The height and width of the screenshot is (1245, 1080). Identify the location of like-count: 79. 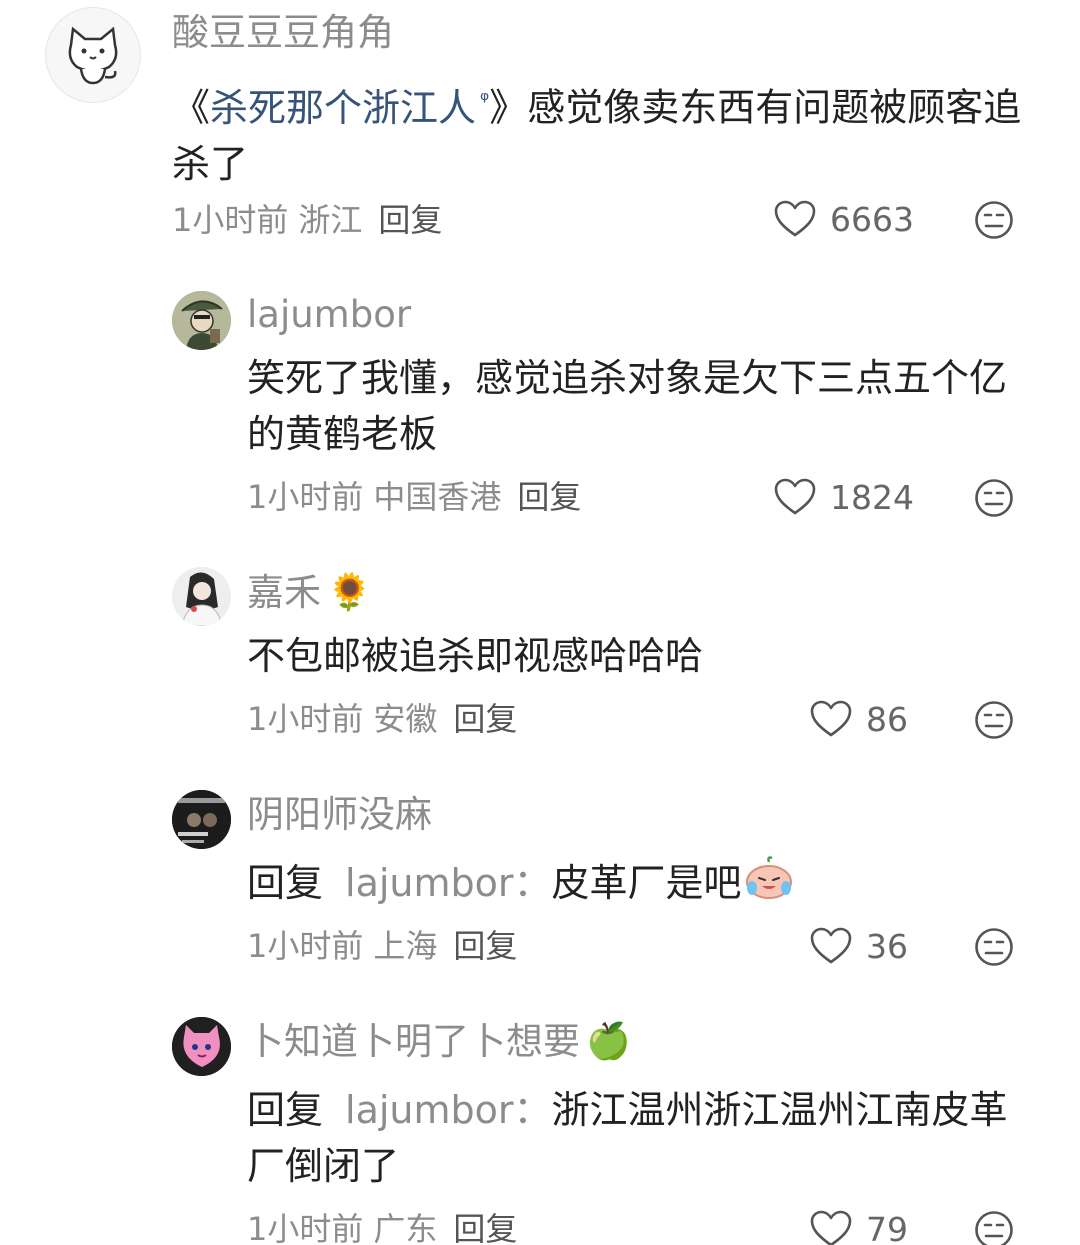
(887, 1227).